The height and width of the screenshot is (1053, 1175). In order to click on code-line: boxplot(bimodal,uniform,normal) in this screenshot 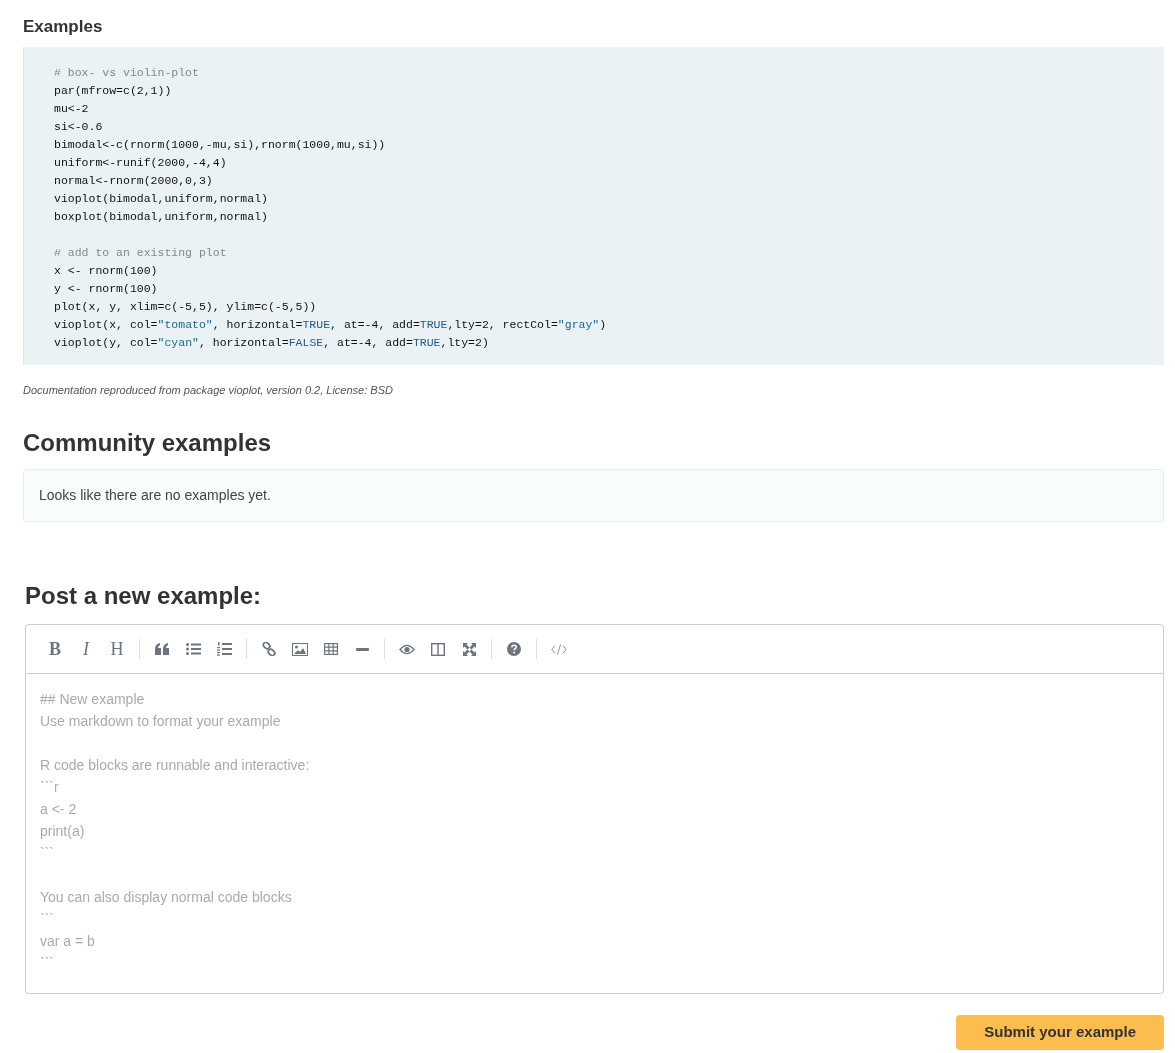, I will do `click(161, 216)`.